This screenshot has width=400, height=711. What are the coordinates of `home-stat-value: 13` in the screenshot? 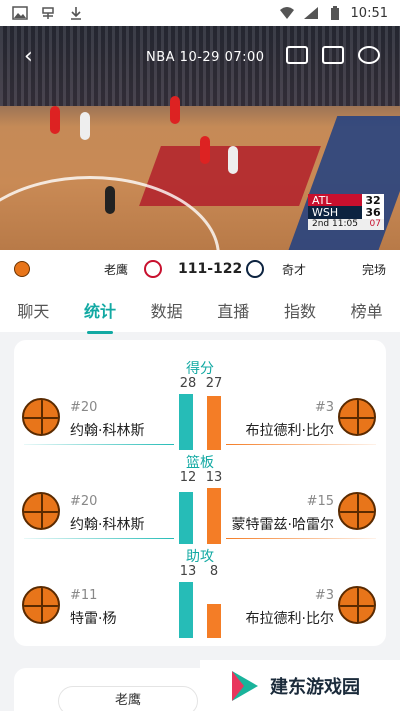 It's located at (188, 571).